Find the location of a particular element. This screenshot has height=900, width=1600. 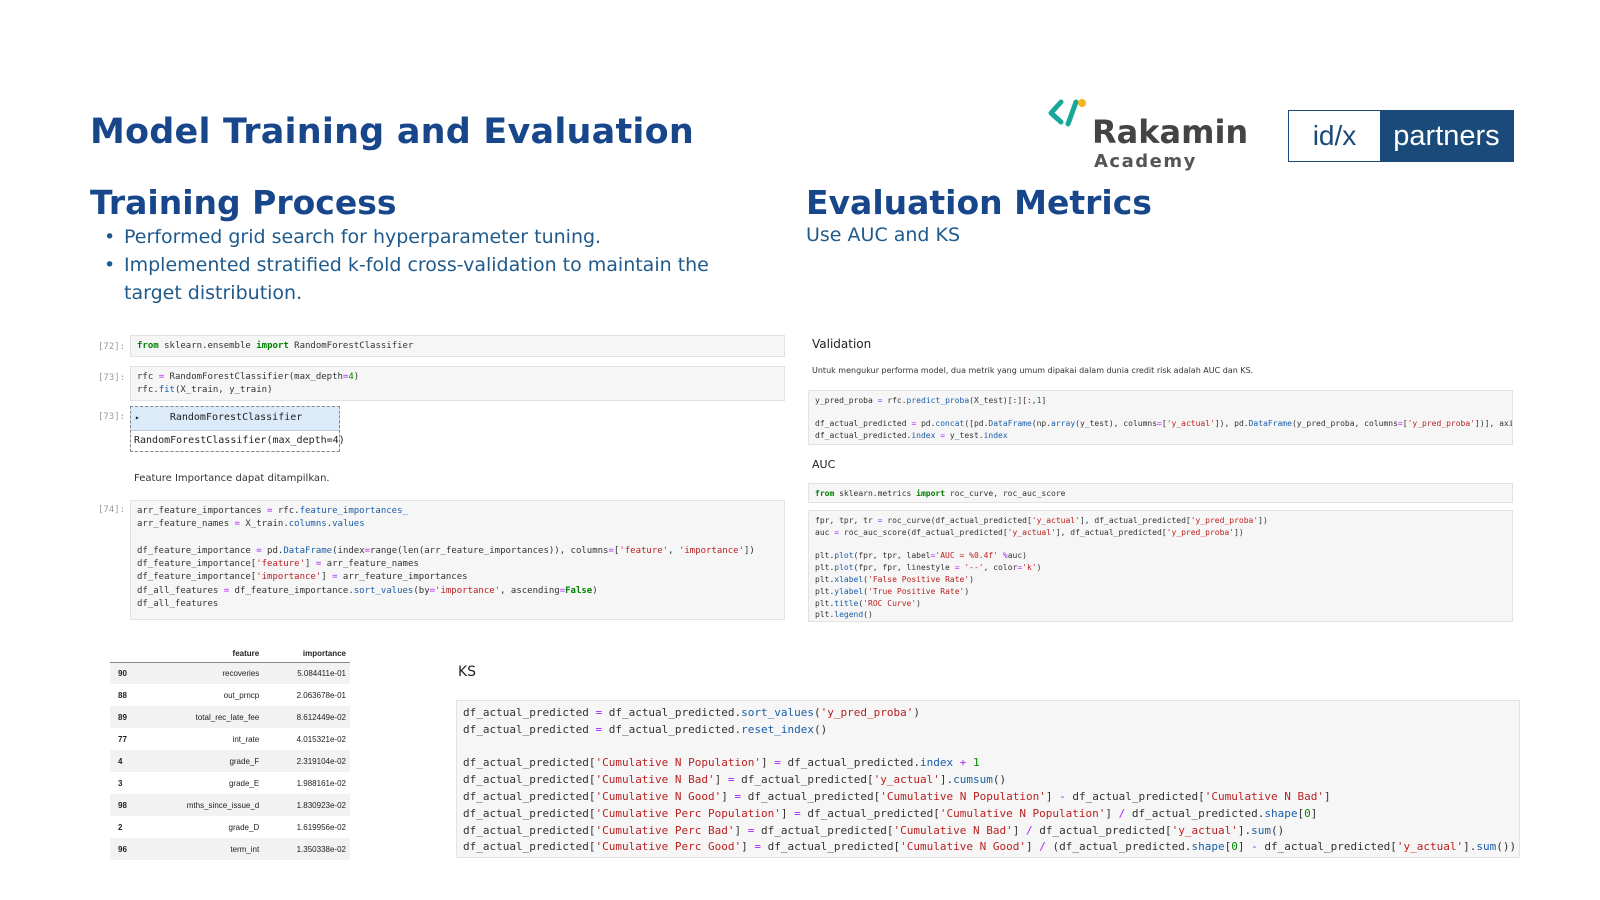

row-index: 88 is located at coordinates (126, 695).